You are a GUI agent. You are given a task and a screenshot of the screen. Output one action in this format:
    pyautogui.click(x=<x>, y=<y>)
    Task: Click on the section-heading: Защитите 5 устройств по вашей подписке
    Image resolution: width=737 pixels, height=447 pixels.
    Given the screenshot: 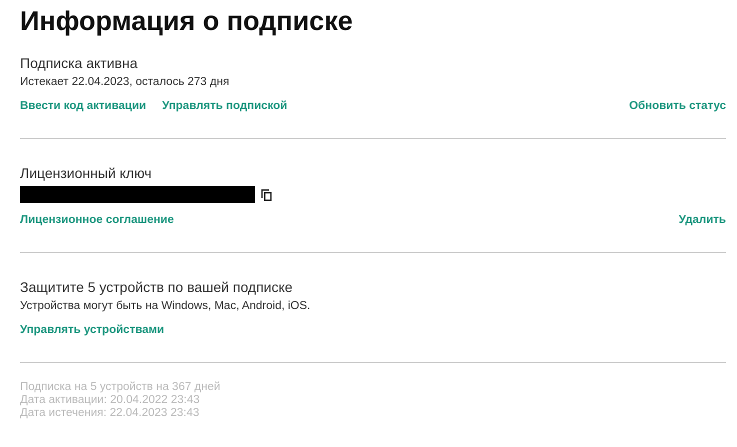 What is the action you would take?
    pyautogui.click(x=157, y=287)
    